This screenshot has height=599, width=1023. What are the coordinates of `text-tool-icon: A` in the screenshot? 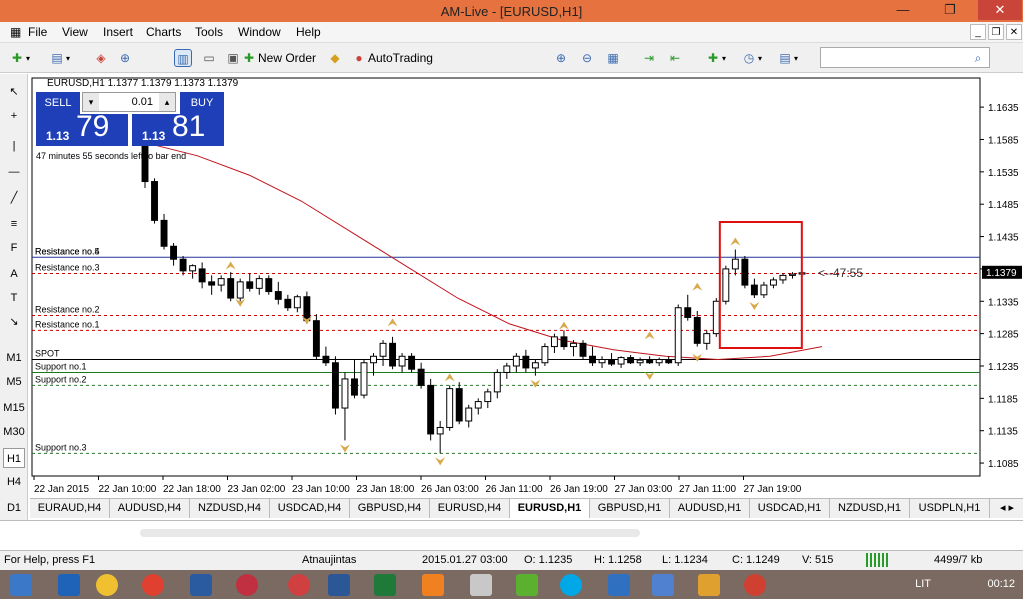 It's located at (14, 274).